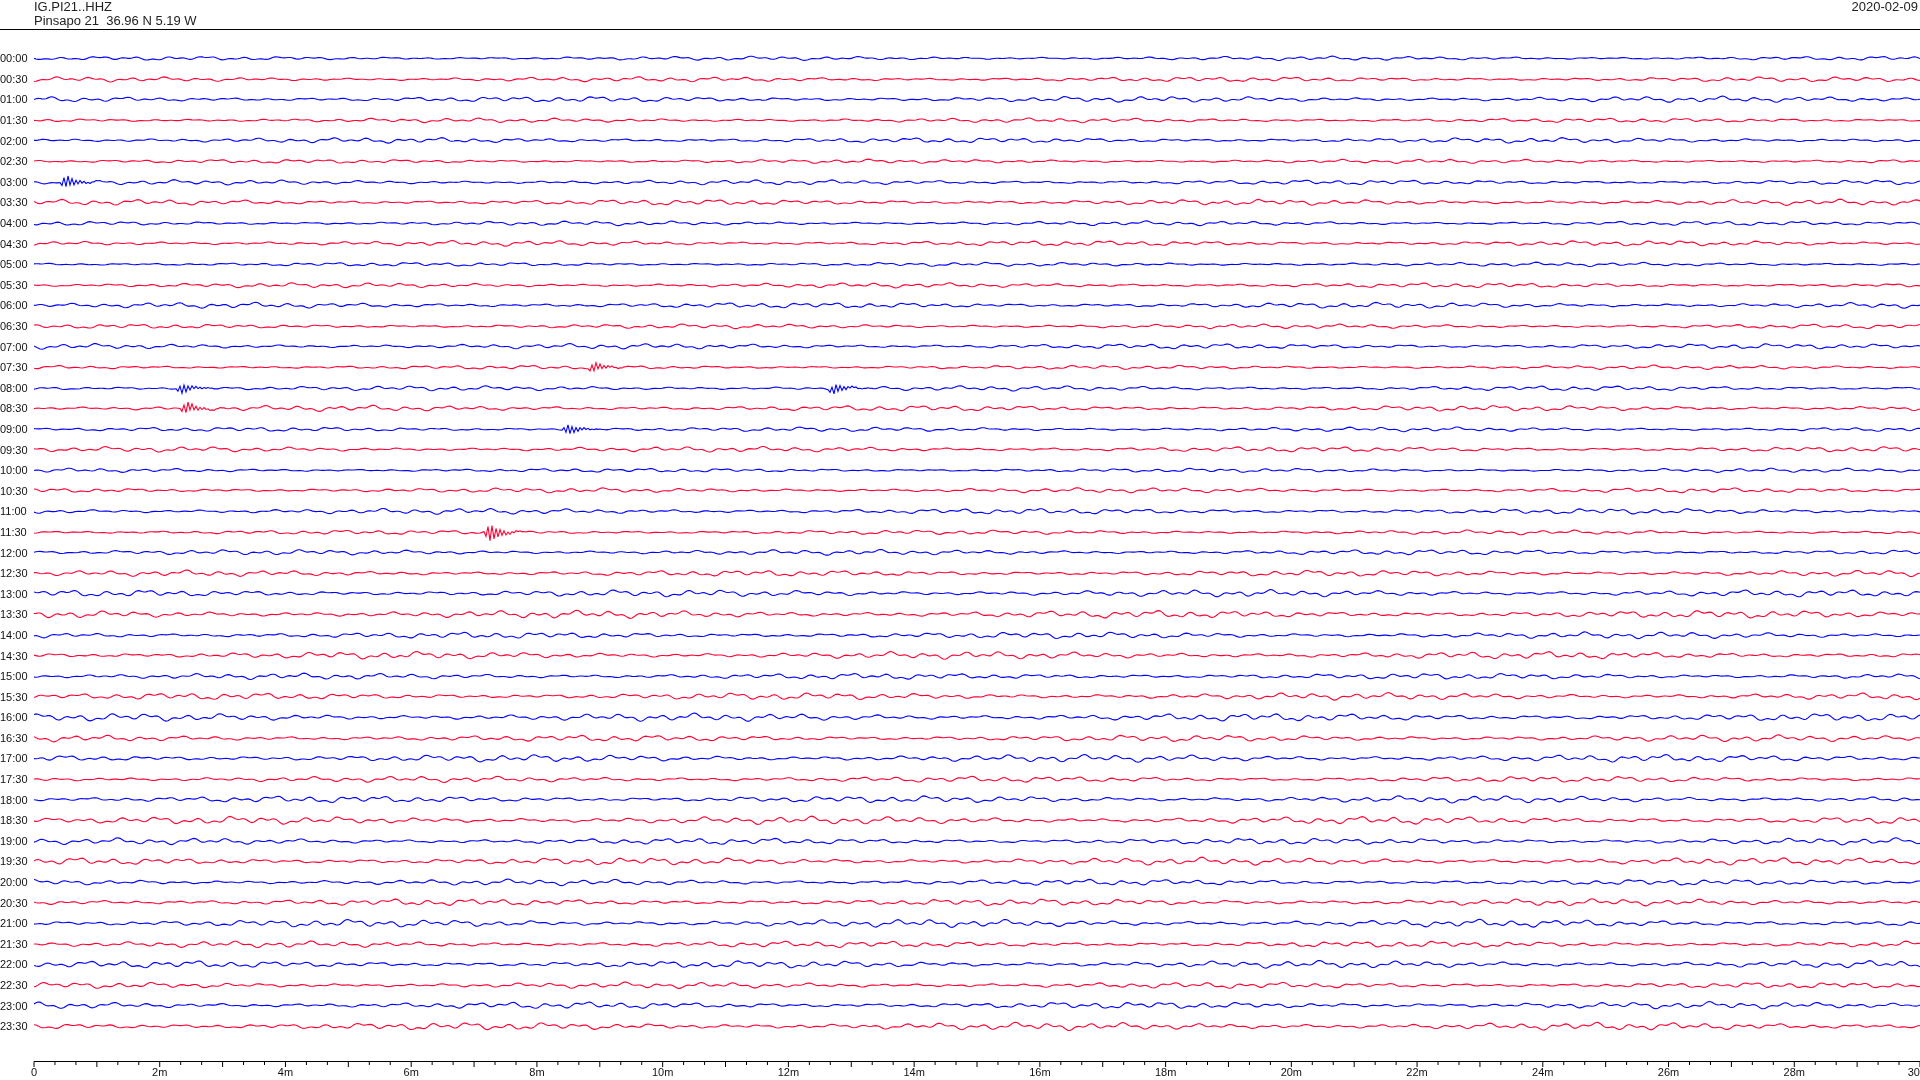 This screenshot has width=1920, height=1080. Describe the element at coordinates (1885, 8) in the screenshot. I see `plot-date: 2020-02-09` at that location.